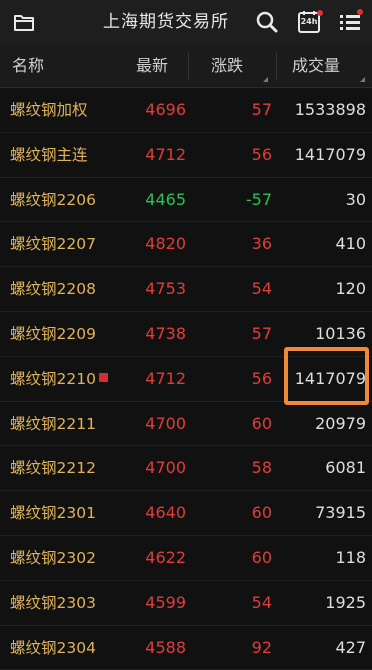  What do you see at coordinates (355, 199) in the screenshot?
I see `trade-volume: 30` at bounding box center [355, 199].